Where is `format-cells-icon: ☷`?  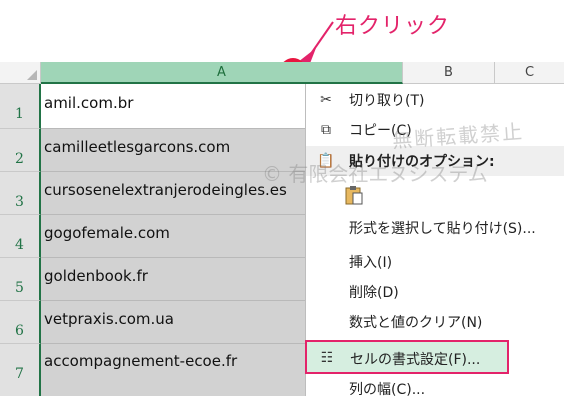
format-cells-icon: ☷ is located at coordinates (327, 358).